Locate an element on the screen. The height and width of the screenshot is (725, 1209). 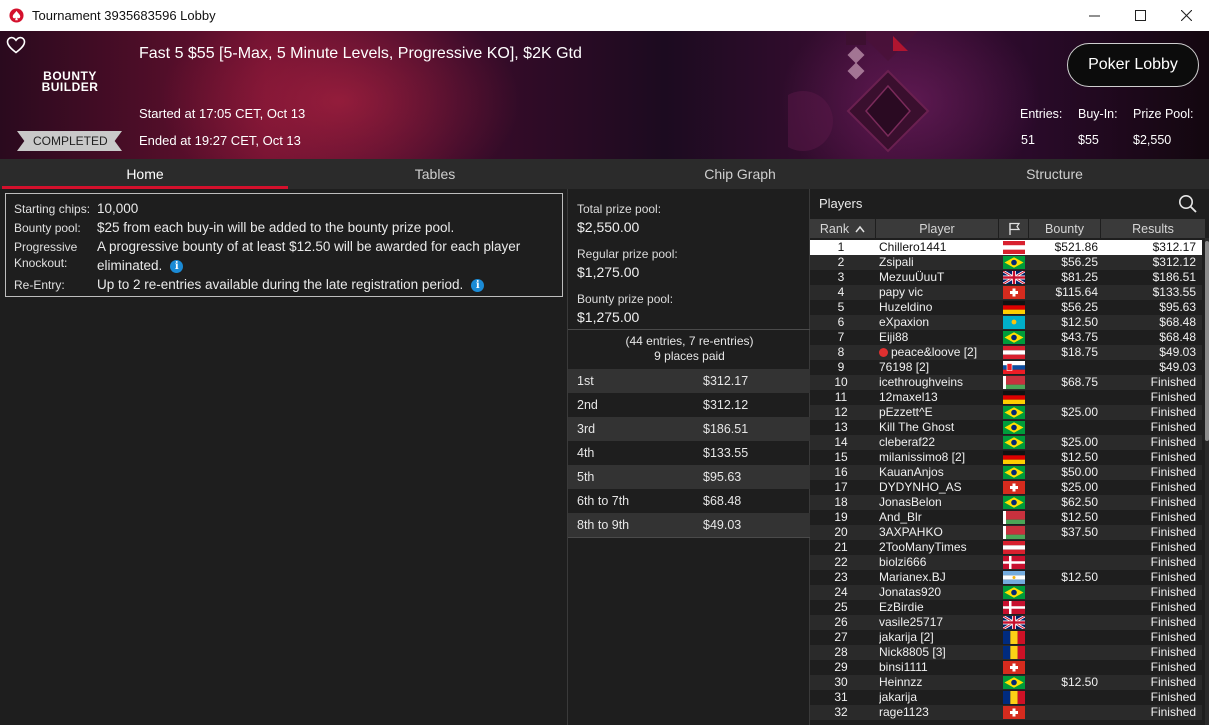
payout-amount: $68.48 is located at coordinates (722, 501).